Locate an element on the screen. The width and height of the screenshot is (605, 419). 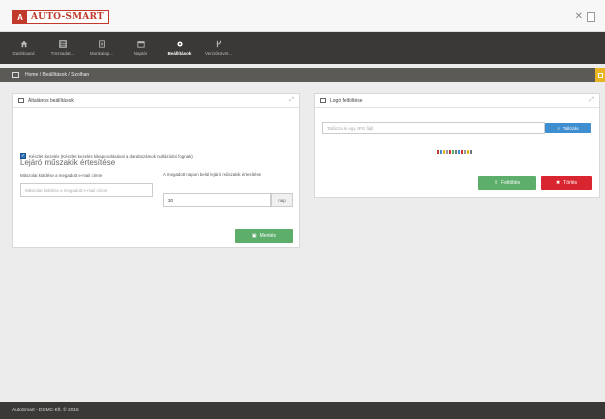
browse-button: ⌕ Tallózás is located at coordinates (568, 128).